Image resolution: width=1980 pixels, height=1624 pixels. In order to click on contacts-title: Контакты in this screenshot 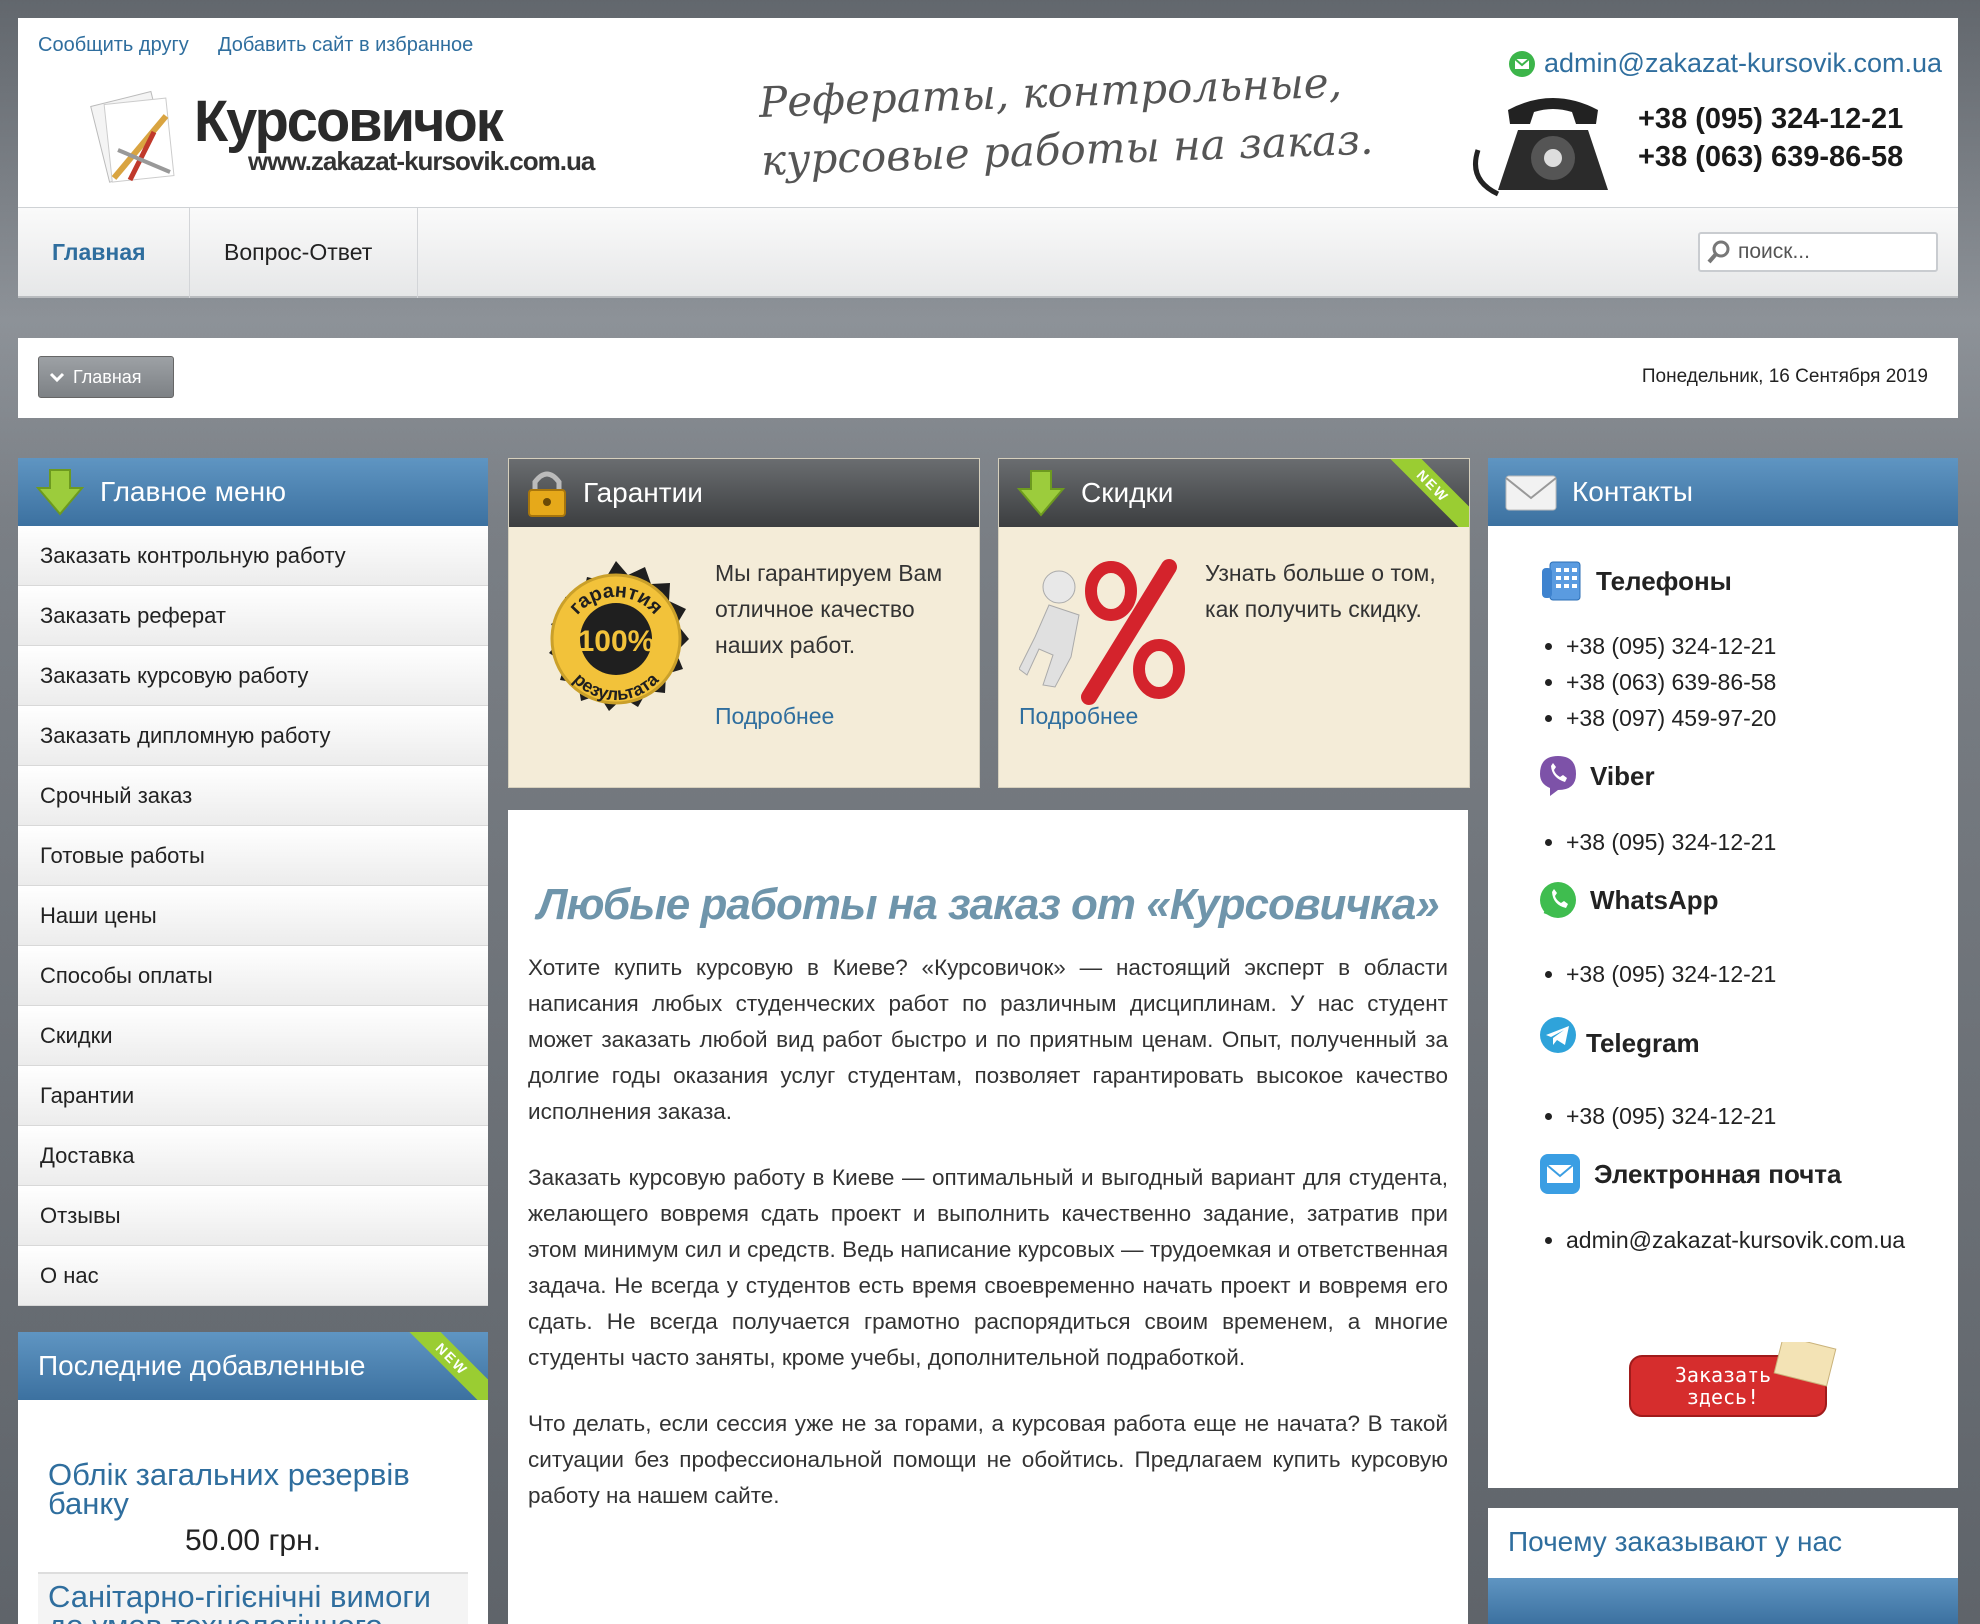, I will do `click(1632, 491)`.